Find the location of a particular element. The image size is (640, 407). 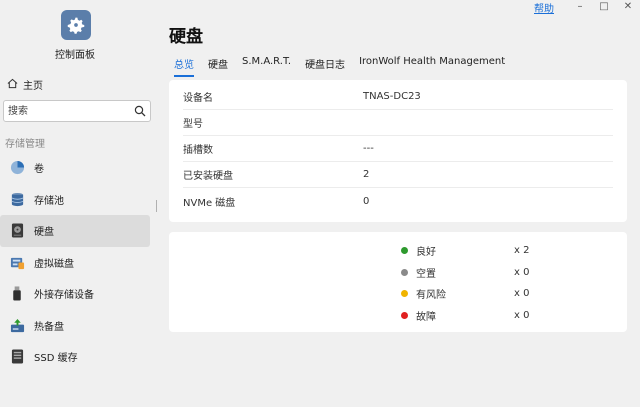

status-dot-at-risk is located at coordinates (404, 293).